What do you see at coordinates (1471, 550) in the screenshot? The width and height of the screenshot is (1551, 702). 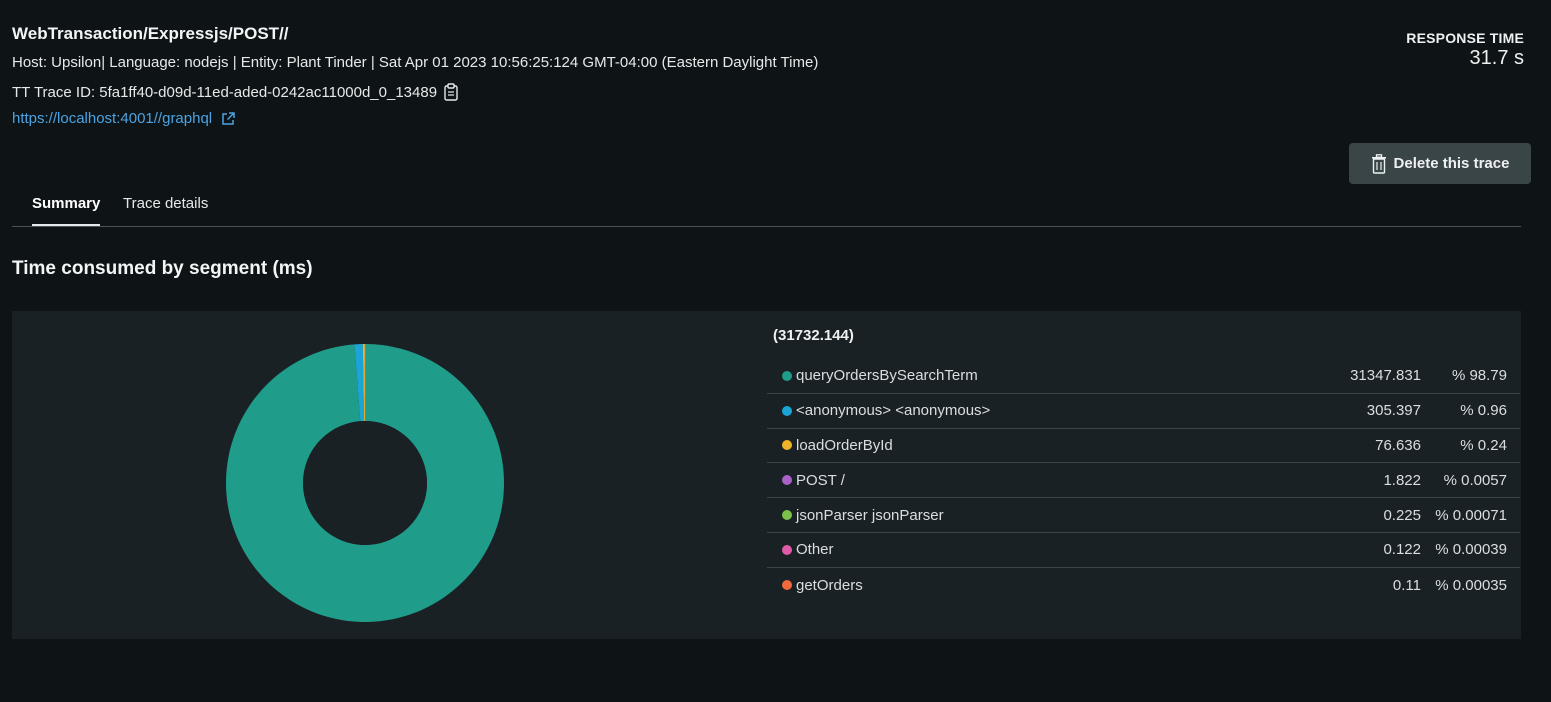 I see `legend-percent: 0.00039 %` at bounding box center [1471, 550].